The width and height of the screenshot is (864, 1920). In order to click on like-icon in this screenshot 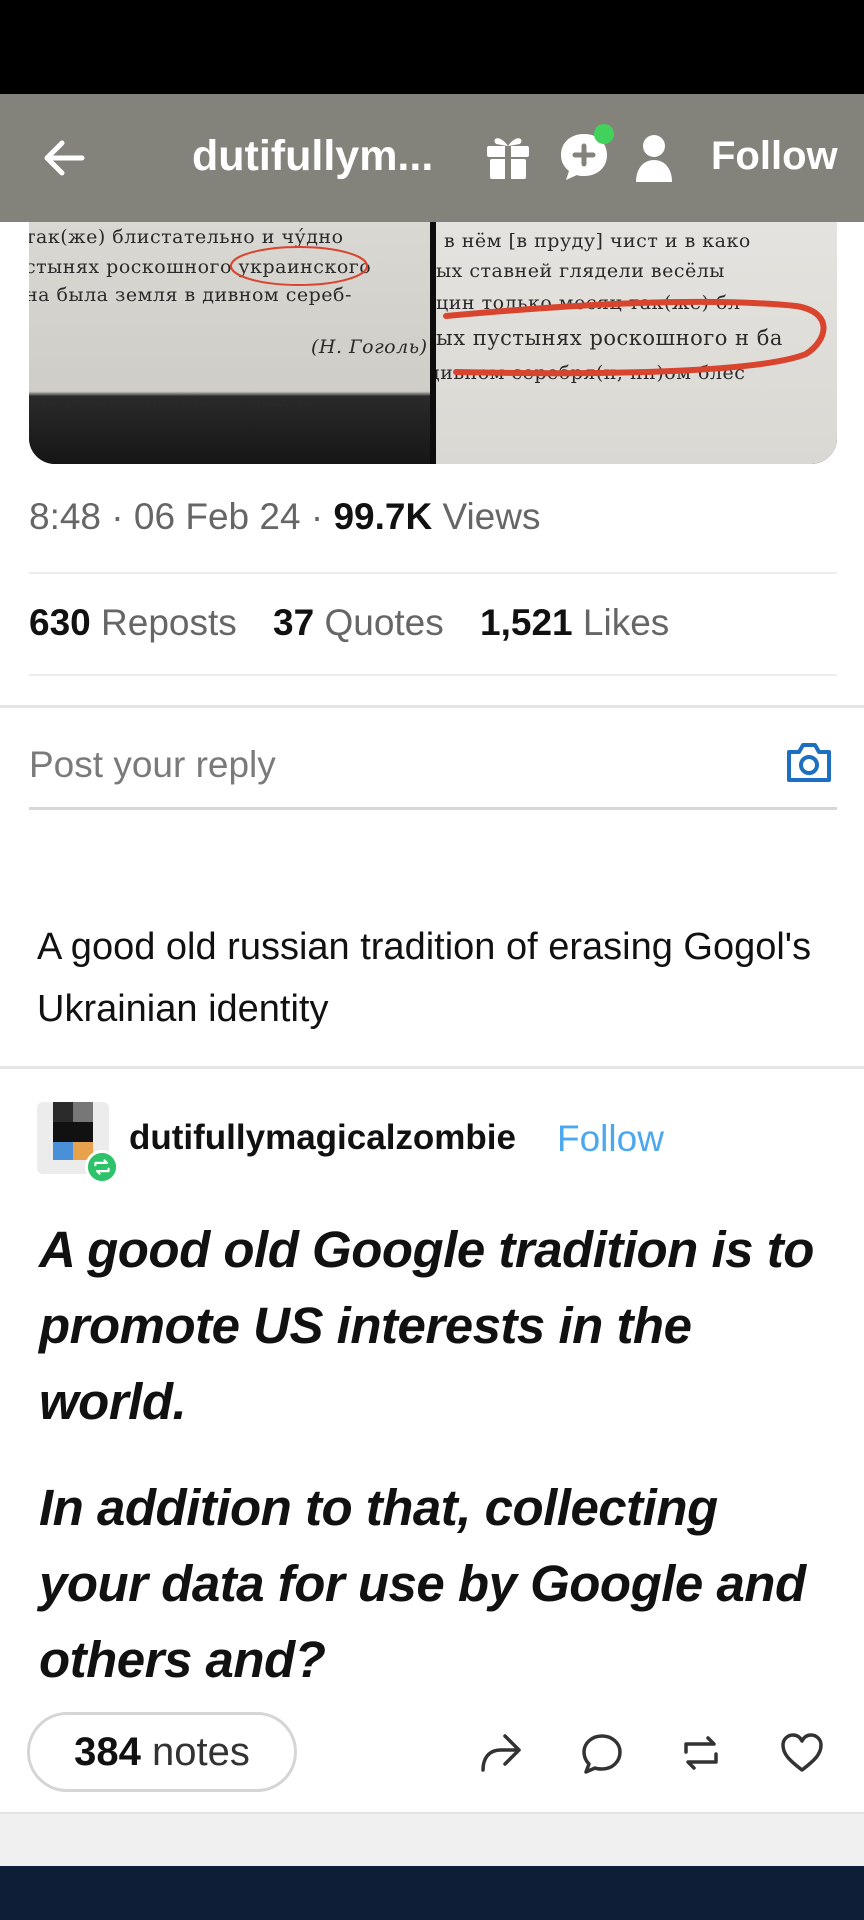, I will do `click(802, 1753)`.